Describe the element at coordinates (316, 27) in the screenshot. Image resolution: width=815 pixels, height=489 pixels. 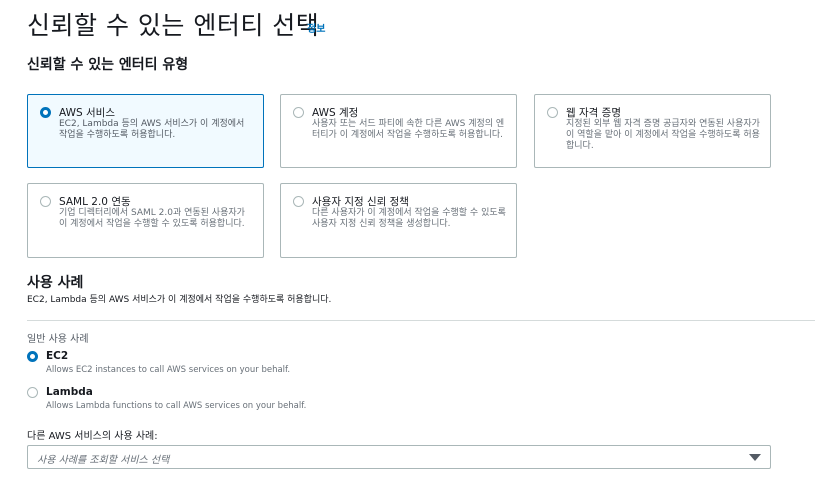
I see `info-link: 정보` at that location.